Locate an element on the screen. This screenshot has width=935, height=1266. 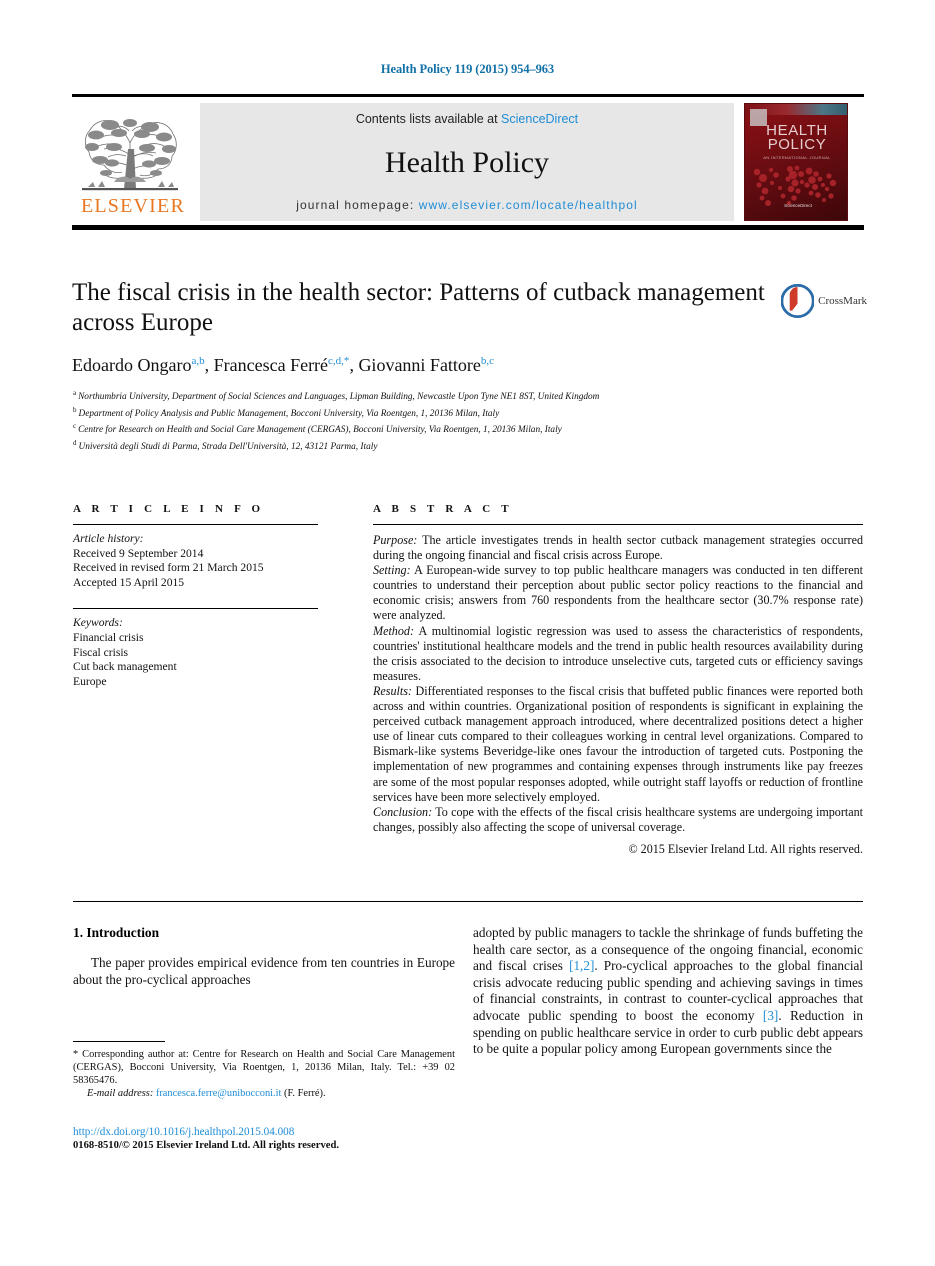
article-history-item-2: Accepted 15 April 2015 is located at coordinates (129, 582).